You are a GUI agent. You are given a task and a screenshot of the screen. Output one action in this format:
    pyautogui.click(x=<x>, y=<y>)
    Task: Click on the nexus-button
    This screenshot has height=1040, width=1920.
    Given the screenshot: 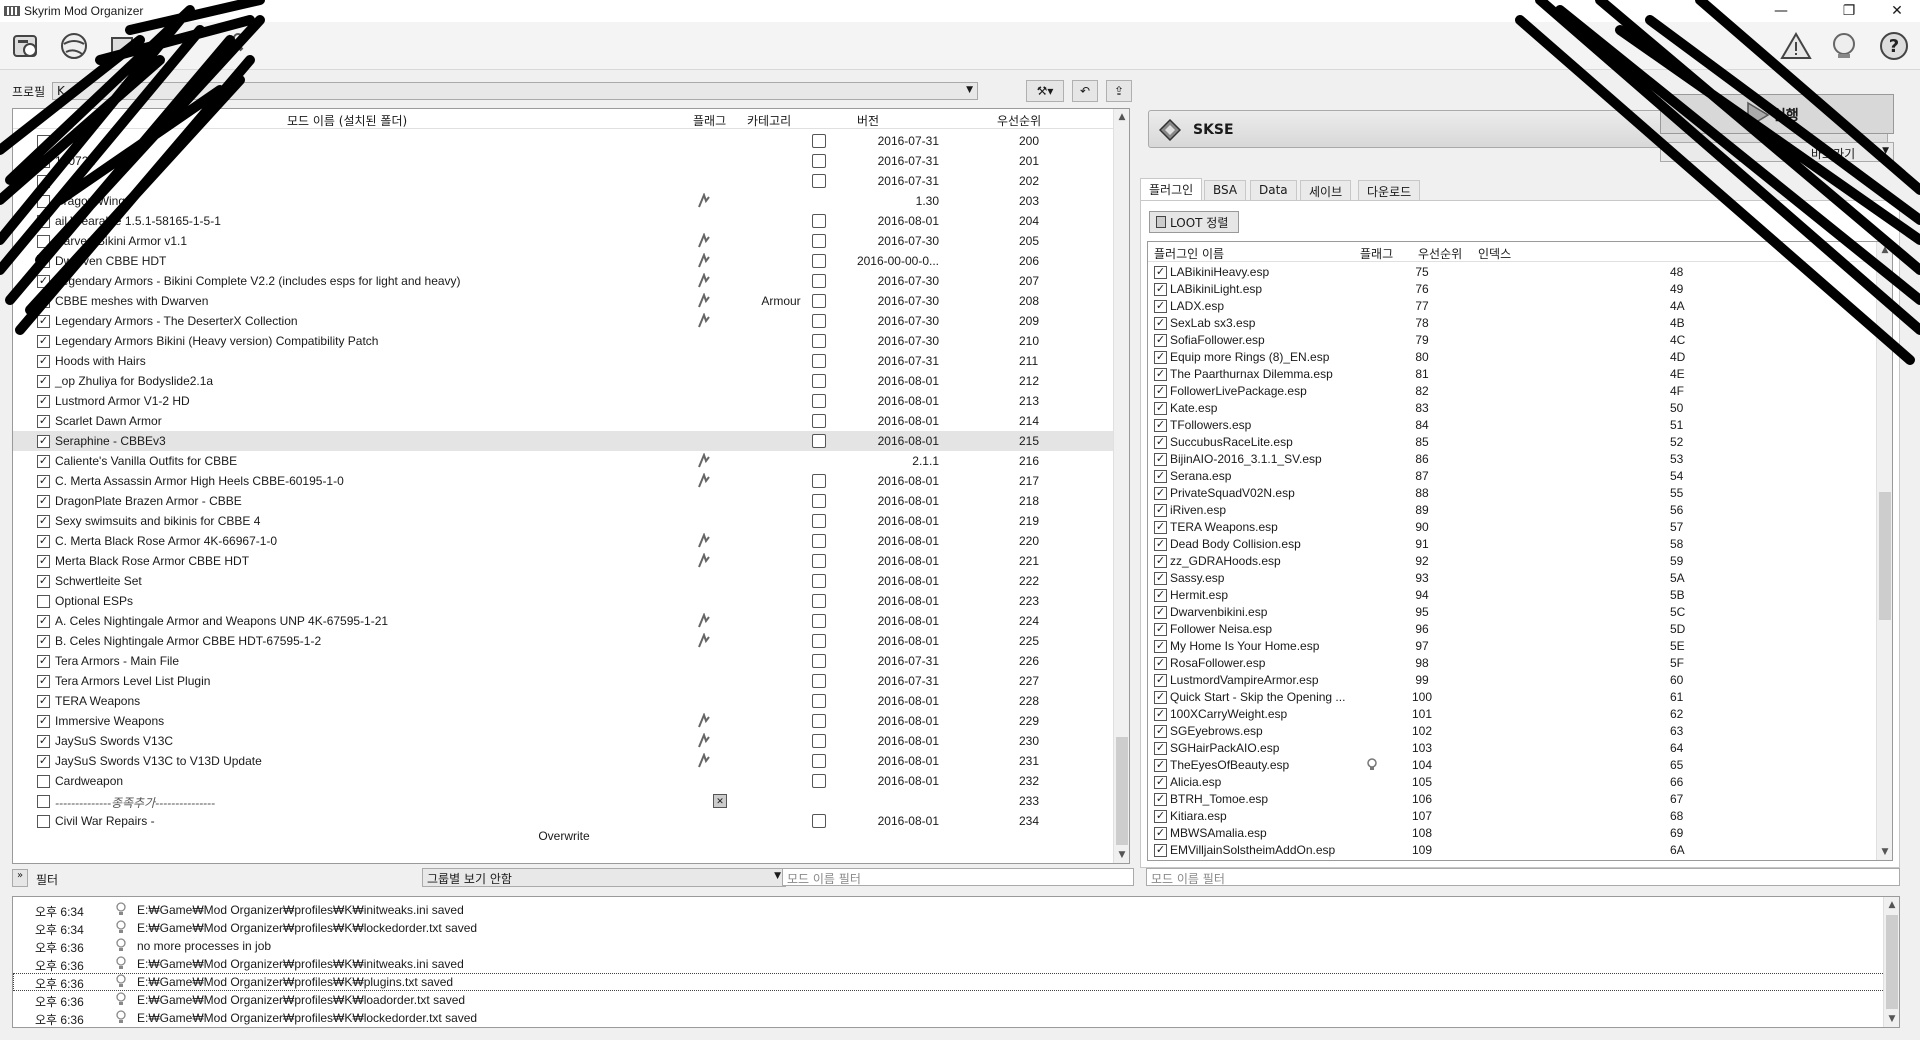 What is the action you would take?
    pyautogui.click(x=74, y=46)
    